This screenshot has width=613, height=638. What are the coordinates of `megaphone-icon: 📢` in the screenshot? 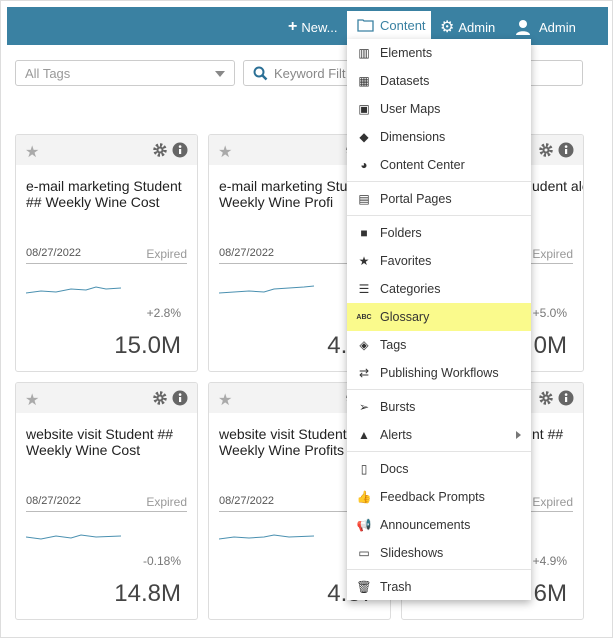 It's located at (364, 525).